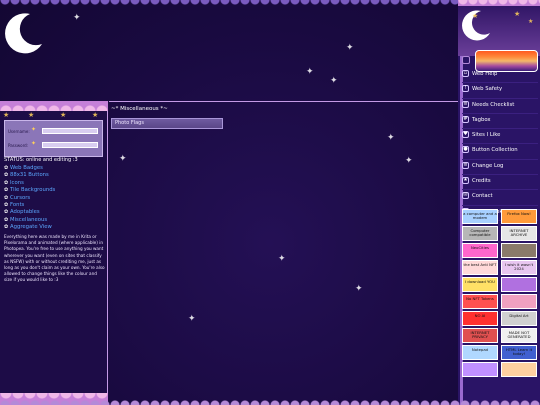 The width and height of the screenshot is (540, 405). I want to click on window-icon: ▫, so click(465, 73).